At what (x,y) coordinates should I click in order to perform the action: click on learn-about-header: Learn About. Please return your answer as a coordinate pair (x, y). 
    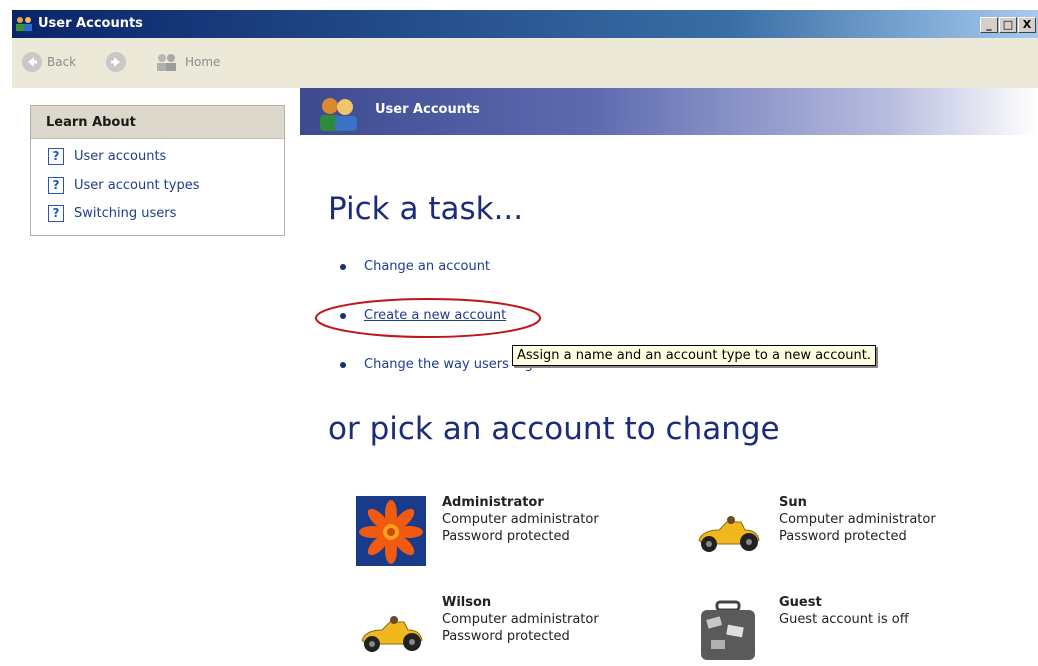
    Looking at the image, I should click on (157, 122).